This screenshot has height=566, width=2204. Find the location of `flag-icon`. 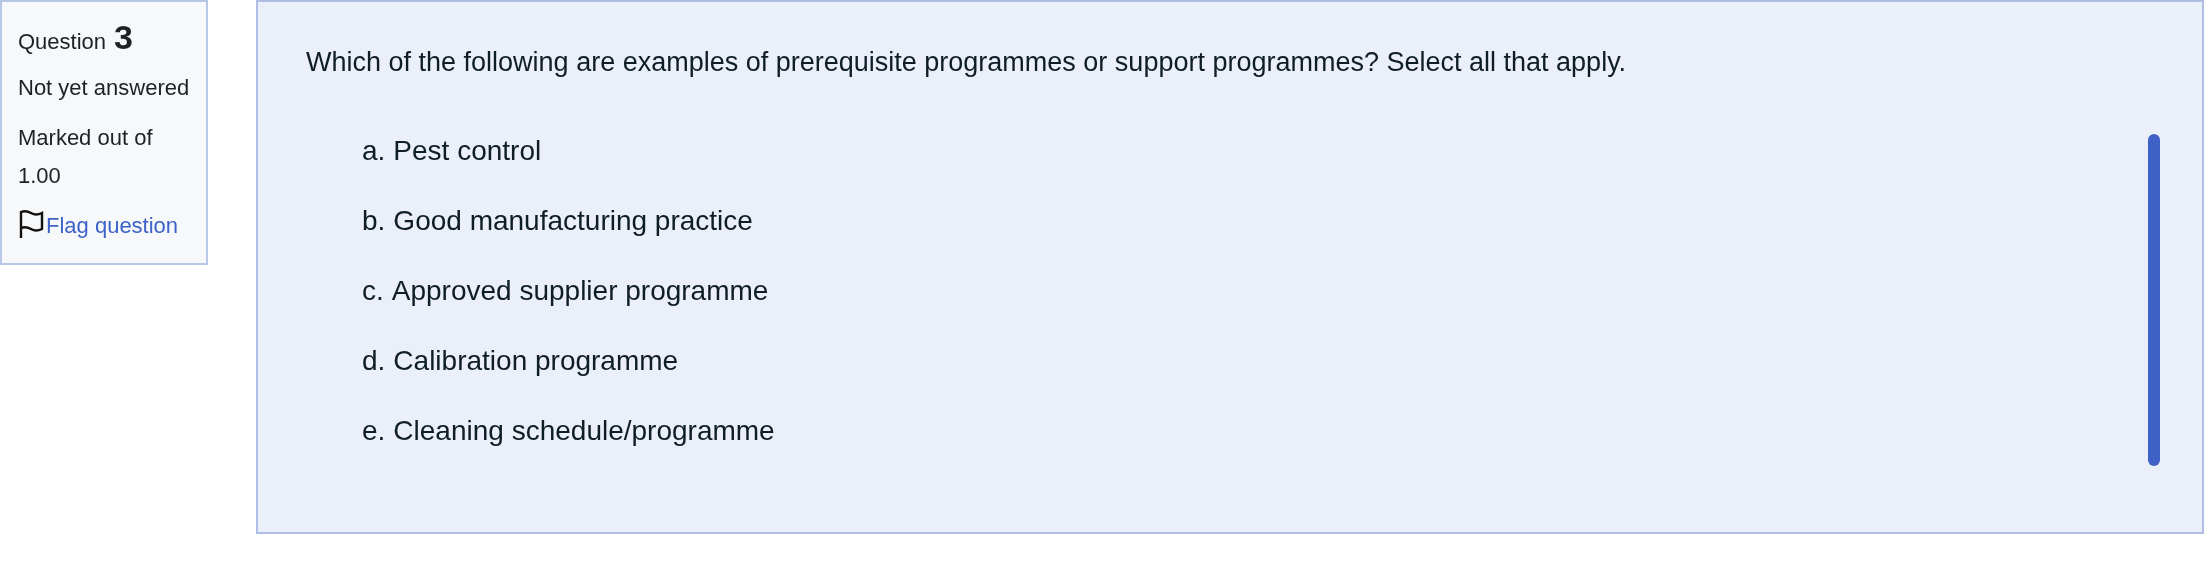

flag-icon is located at coordinates (31, 224).